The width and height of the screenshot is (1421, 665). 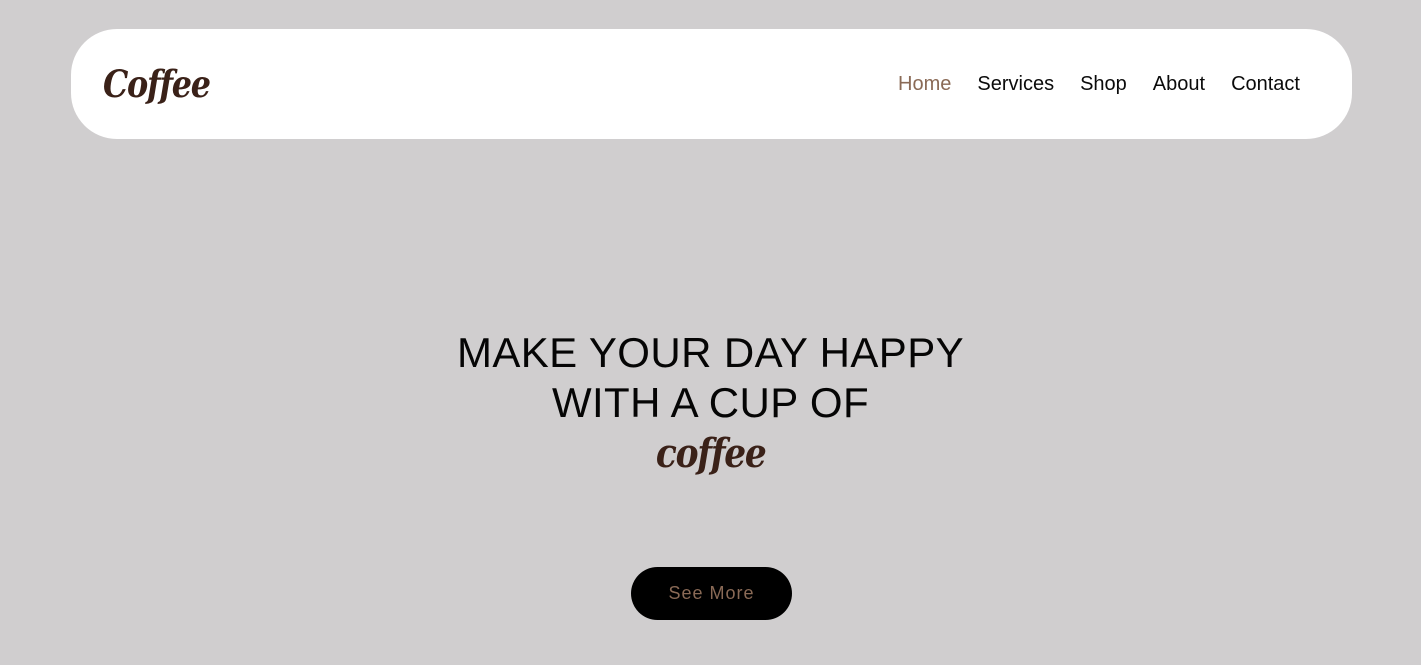 What do you see at coordinates (711, 453) in the screenshot?
I see `hero-accent-word: coffee` at bounding box center [711, 453].